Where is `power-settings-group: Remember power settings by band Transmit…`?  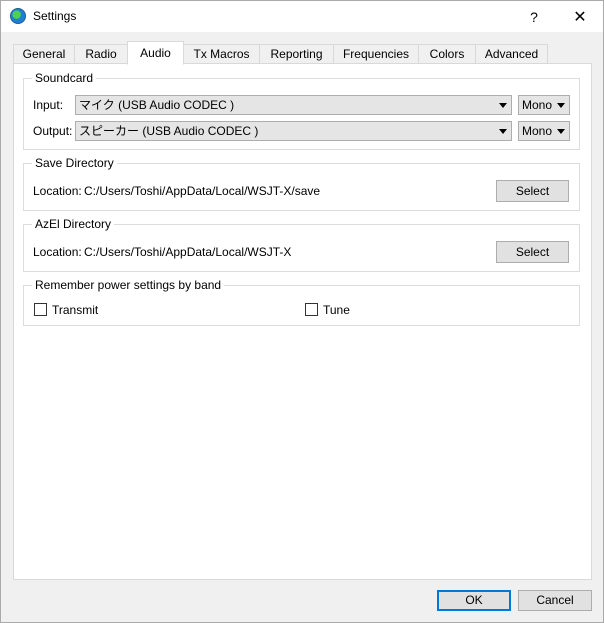 power-settings-group: Remember power settings by band Transmit… is located at coordinates (301, 302).